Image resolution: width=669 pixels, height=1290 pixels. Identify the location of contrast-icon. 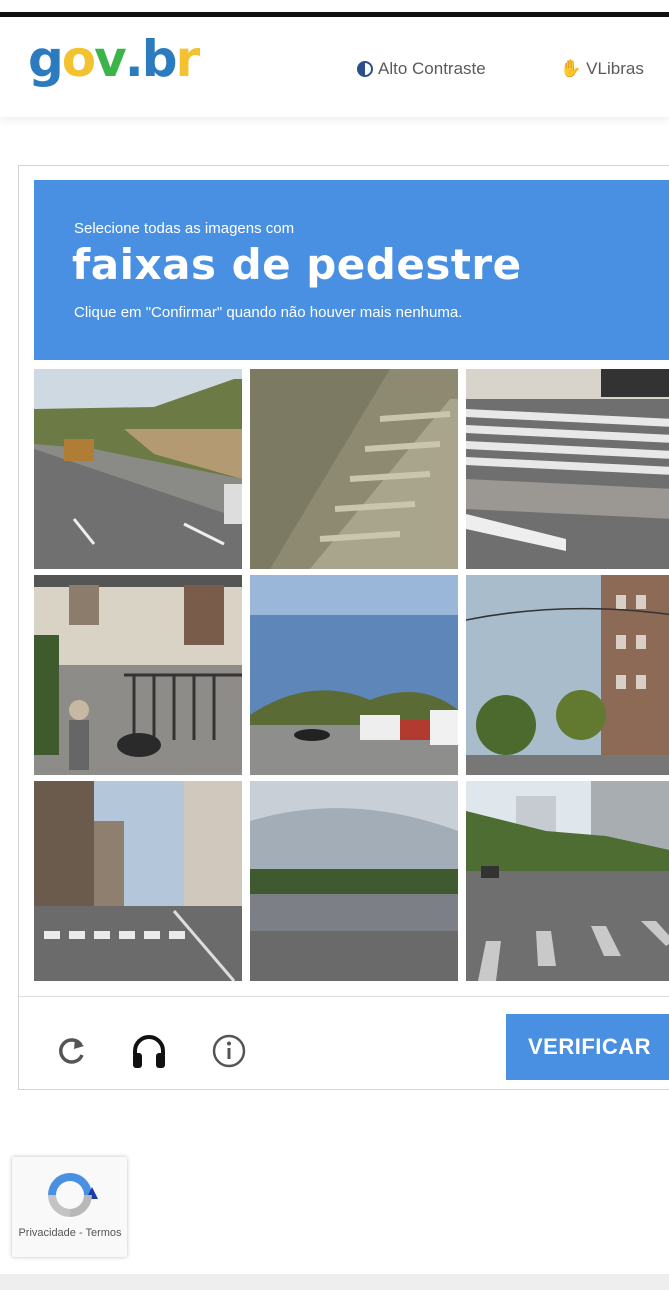
(365, 69).